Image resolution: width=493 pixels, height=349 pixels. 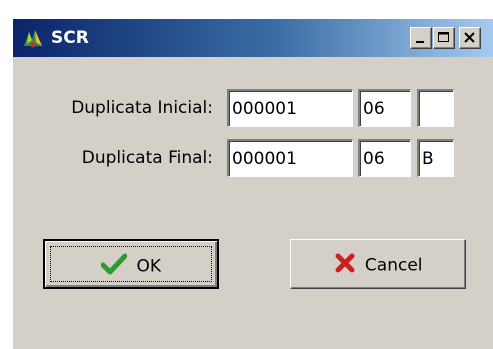 I want to click on initial-number-field: 000001, so click(x=290, y=108).